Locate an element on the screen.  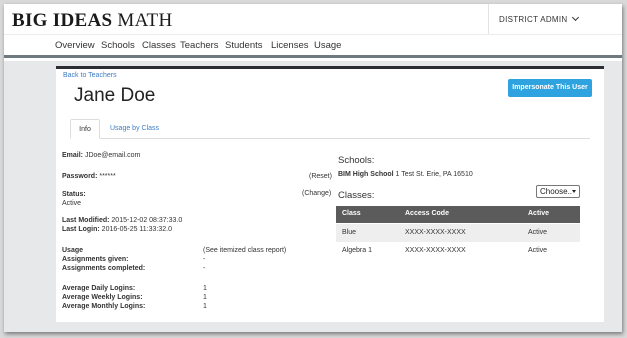
assignments-given-label: Assignments given: is located at coordinates (95, 259).